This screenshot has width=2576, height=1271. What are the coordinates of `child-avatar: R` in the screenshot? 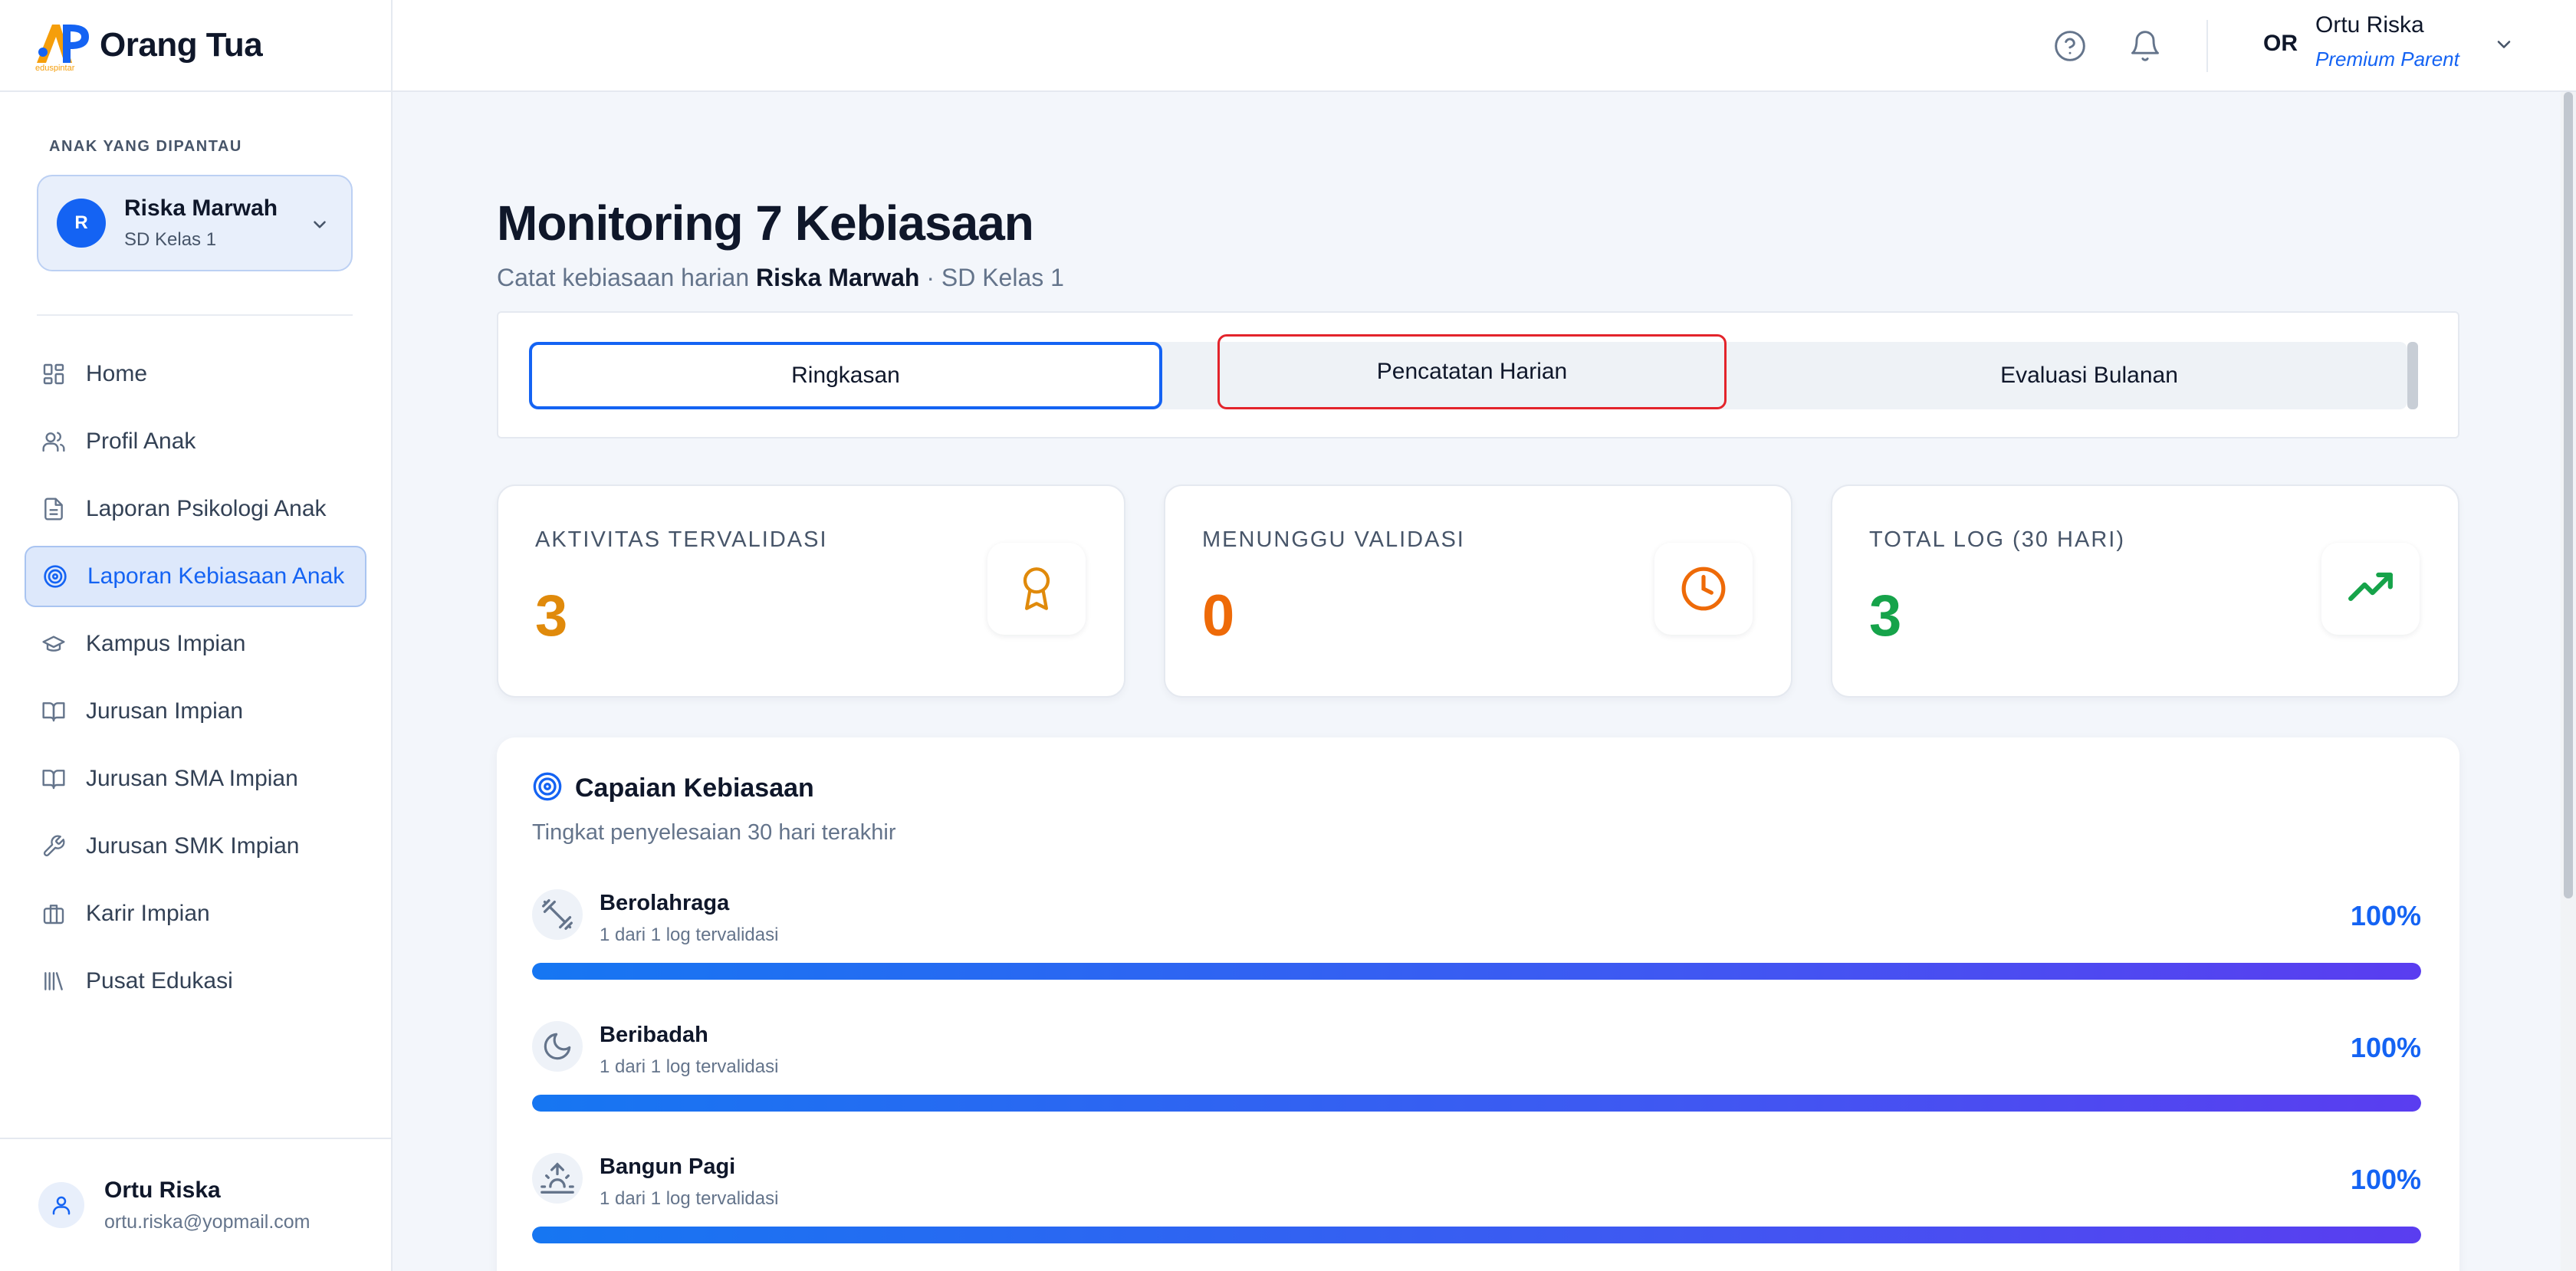 It's located at (81, 224).